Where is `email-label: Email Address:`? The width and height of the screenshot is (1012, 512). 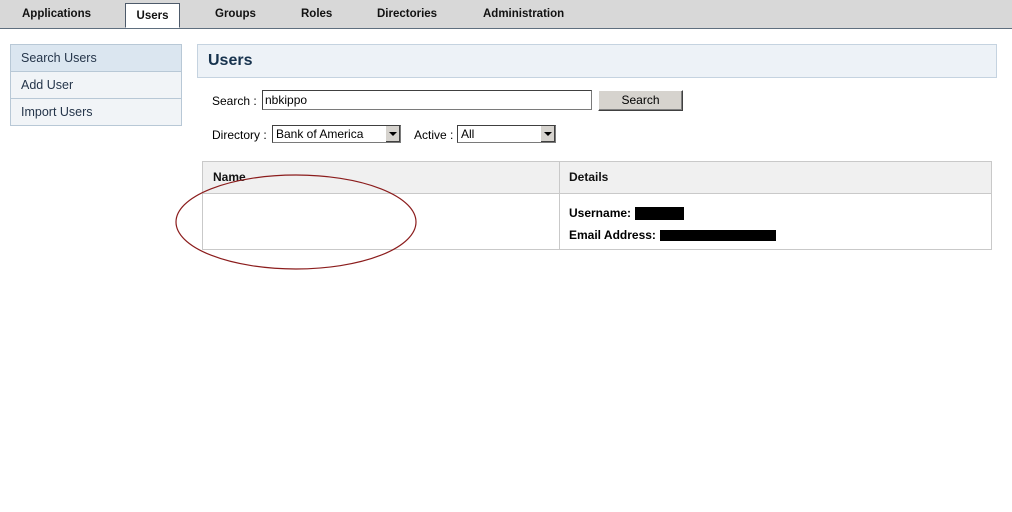
email-label: Email Address: is located at coordinates (612, 235).